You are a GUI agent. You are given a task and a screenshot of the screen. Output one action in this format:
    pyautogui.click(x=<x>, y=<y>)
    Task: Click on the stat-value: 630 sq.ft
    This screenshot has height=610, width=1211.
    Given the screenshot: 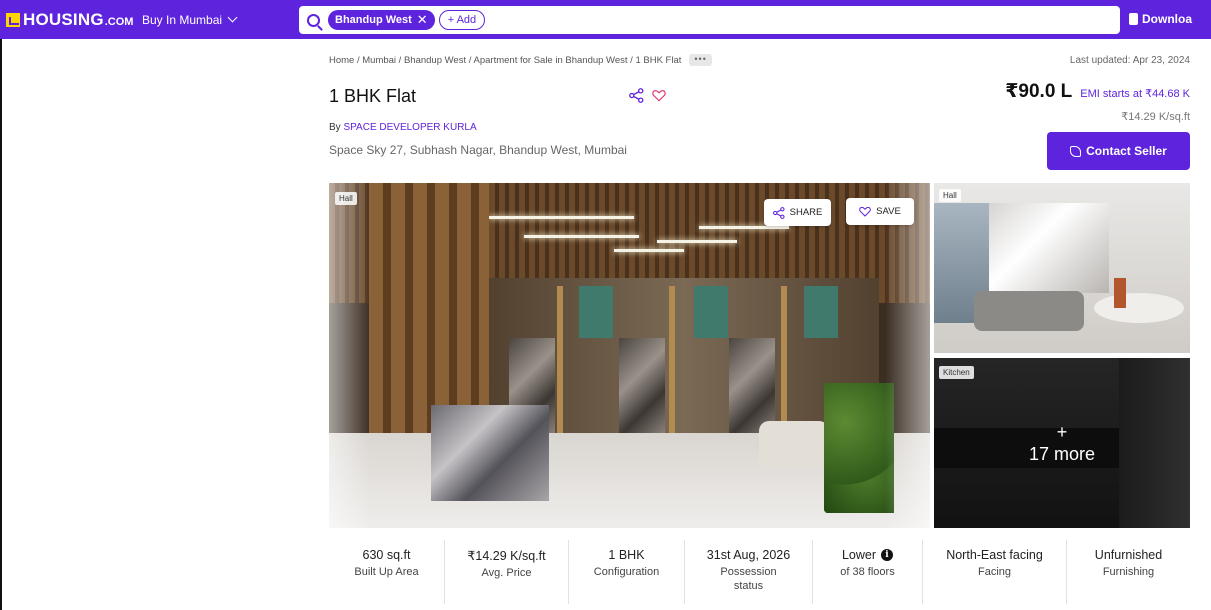 What is the action you would take?
    pyautogui.click(x=386, y=555)
    